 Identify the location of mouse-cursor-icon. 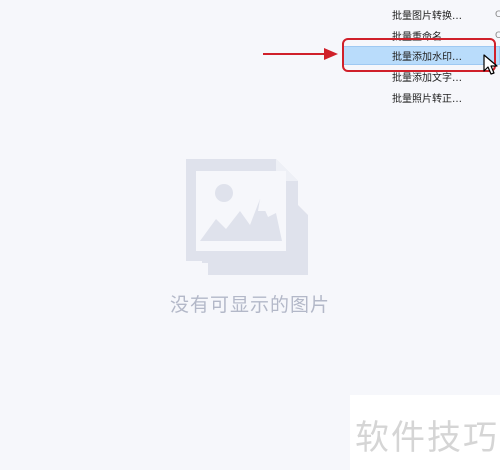
(490, 64).